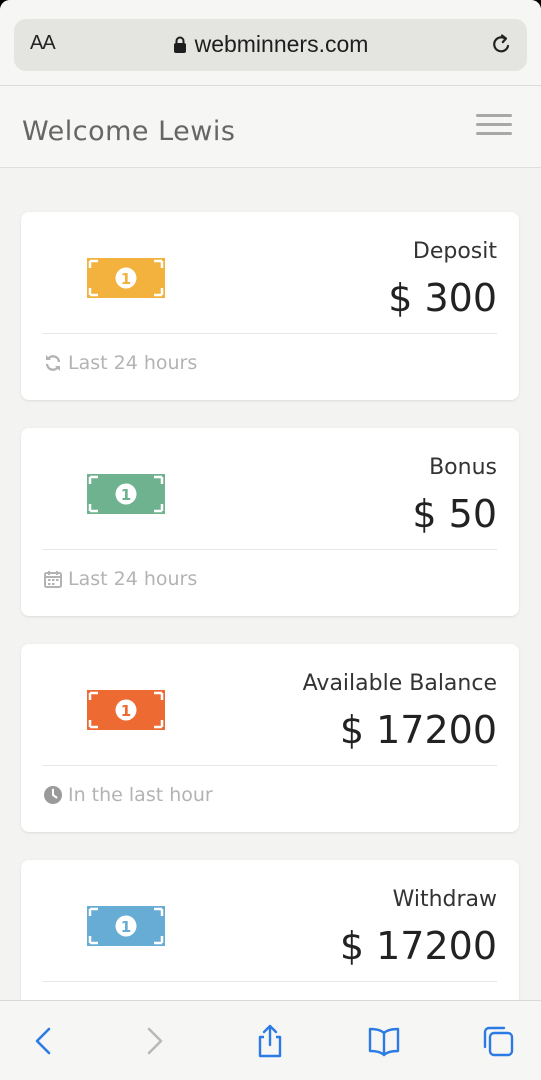 This screenshot has width=541, height=1080. I want to click on url-display: webminners.com, so click(270, 45).